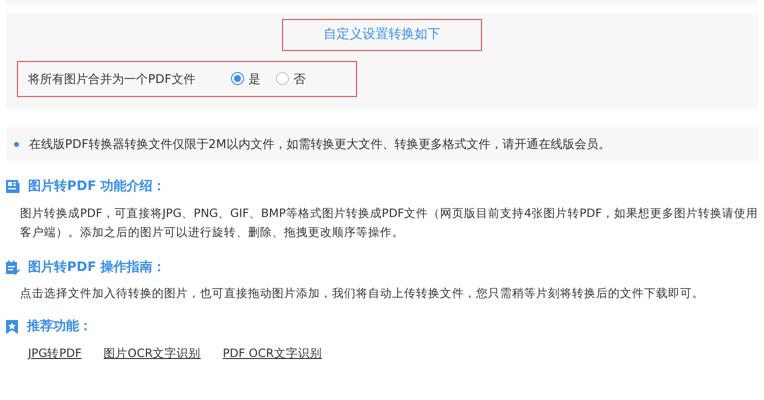 The image size is (764, 400). What do you see at coordinates (12, 186) in the screenshot?
I see `document-icon` at bounding box center [12, 186].